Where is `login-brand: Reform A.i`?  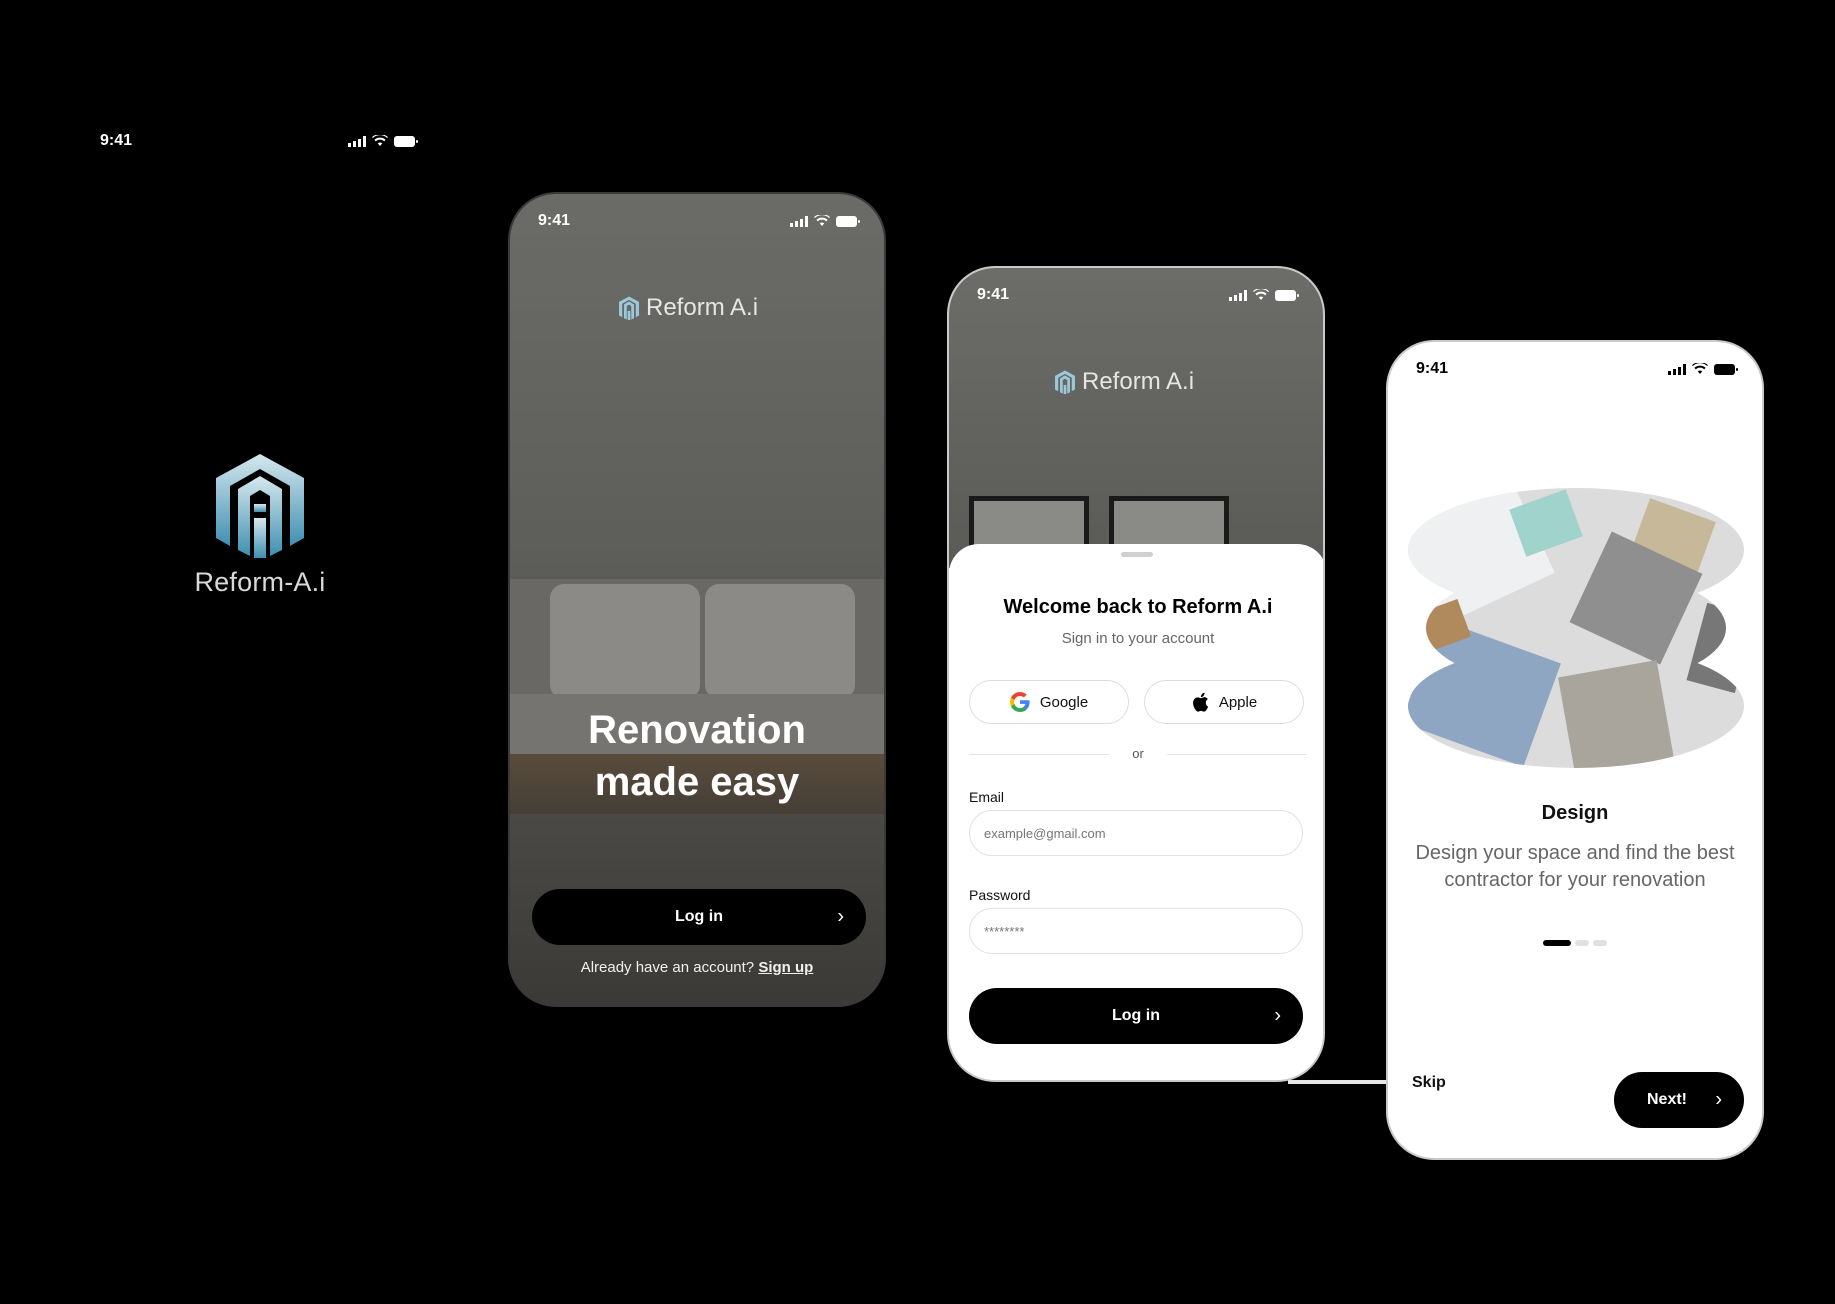 login-brand: Reform A.i is located at coordinates (1124, 382).